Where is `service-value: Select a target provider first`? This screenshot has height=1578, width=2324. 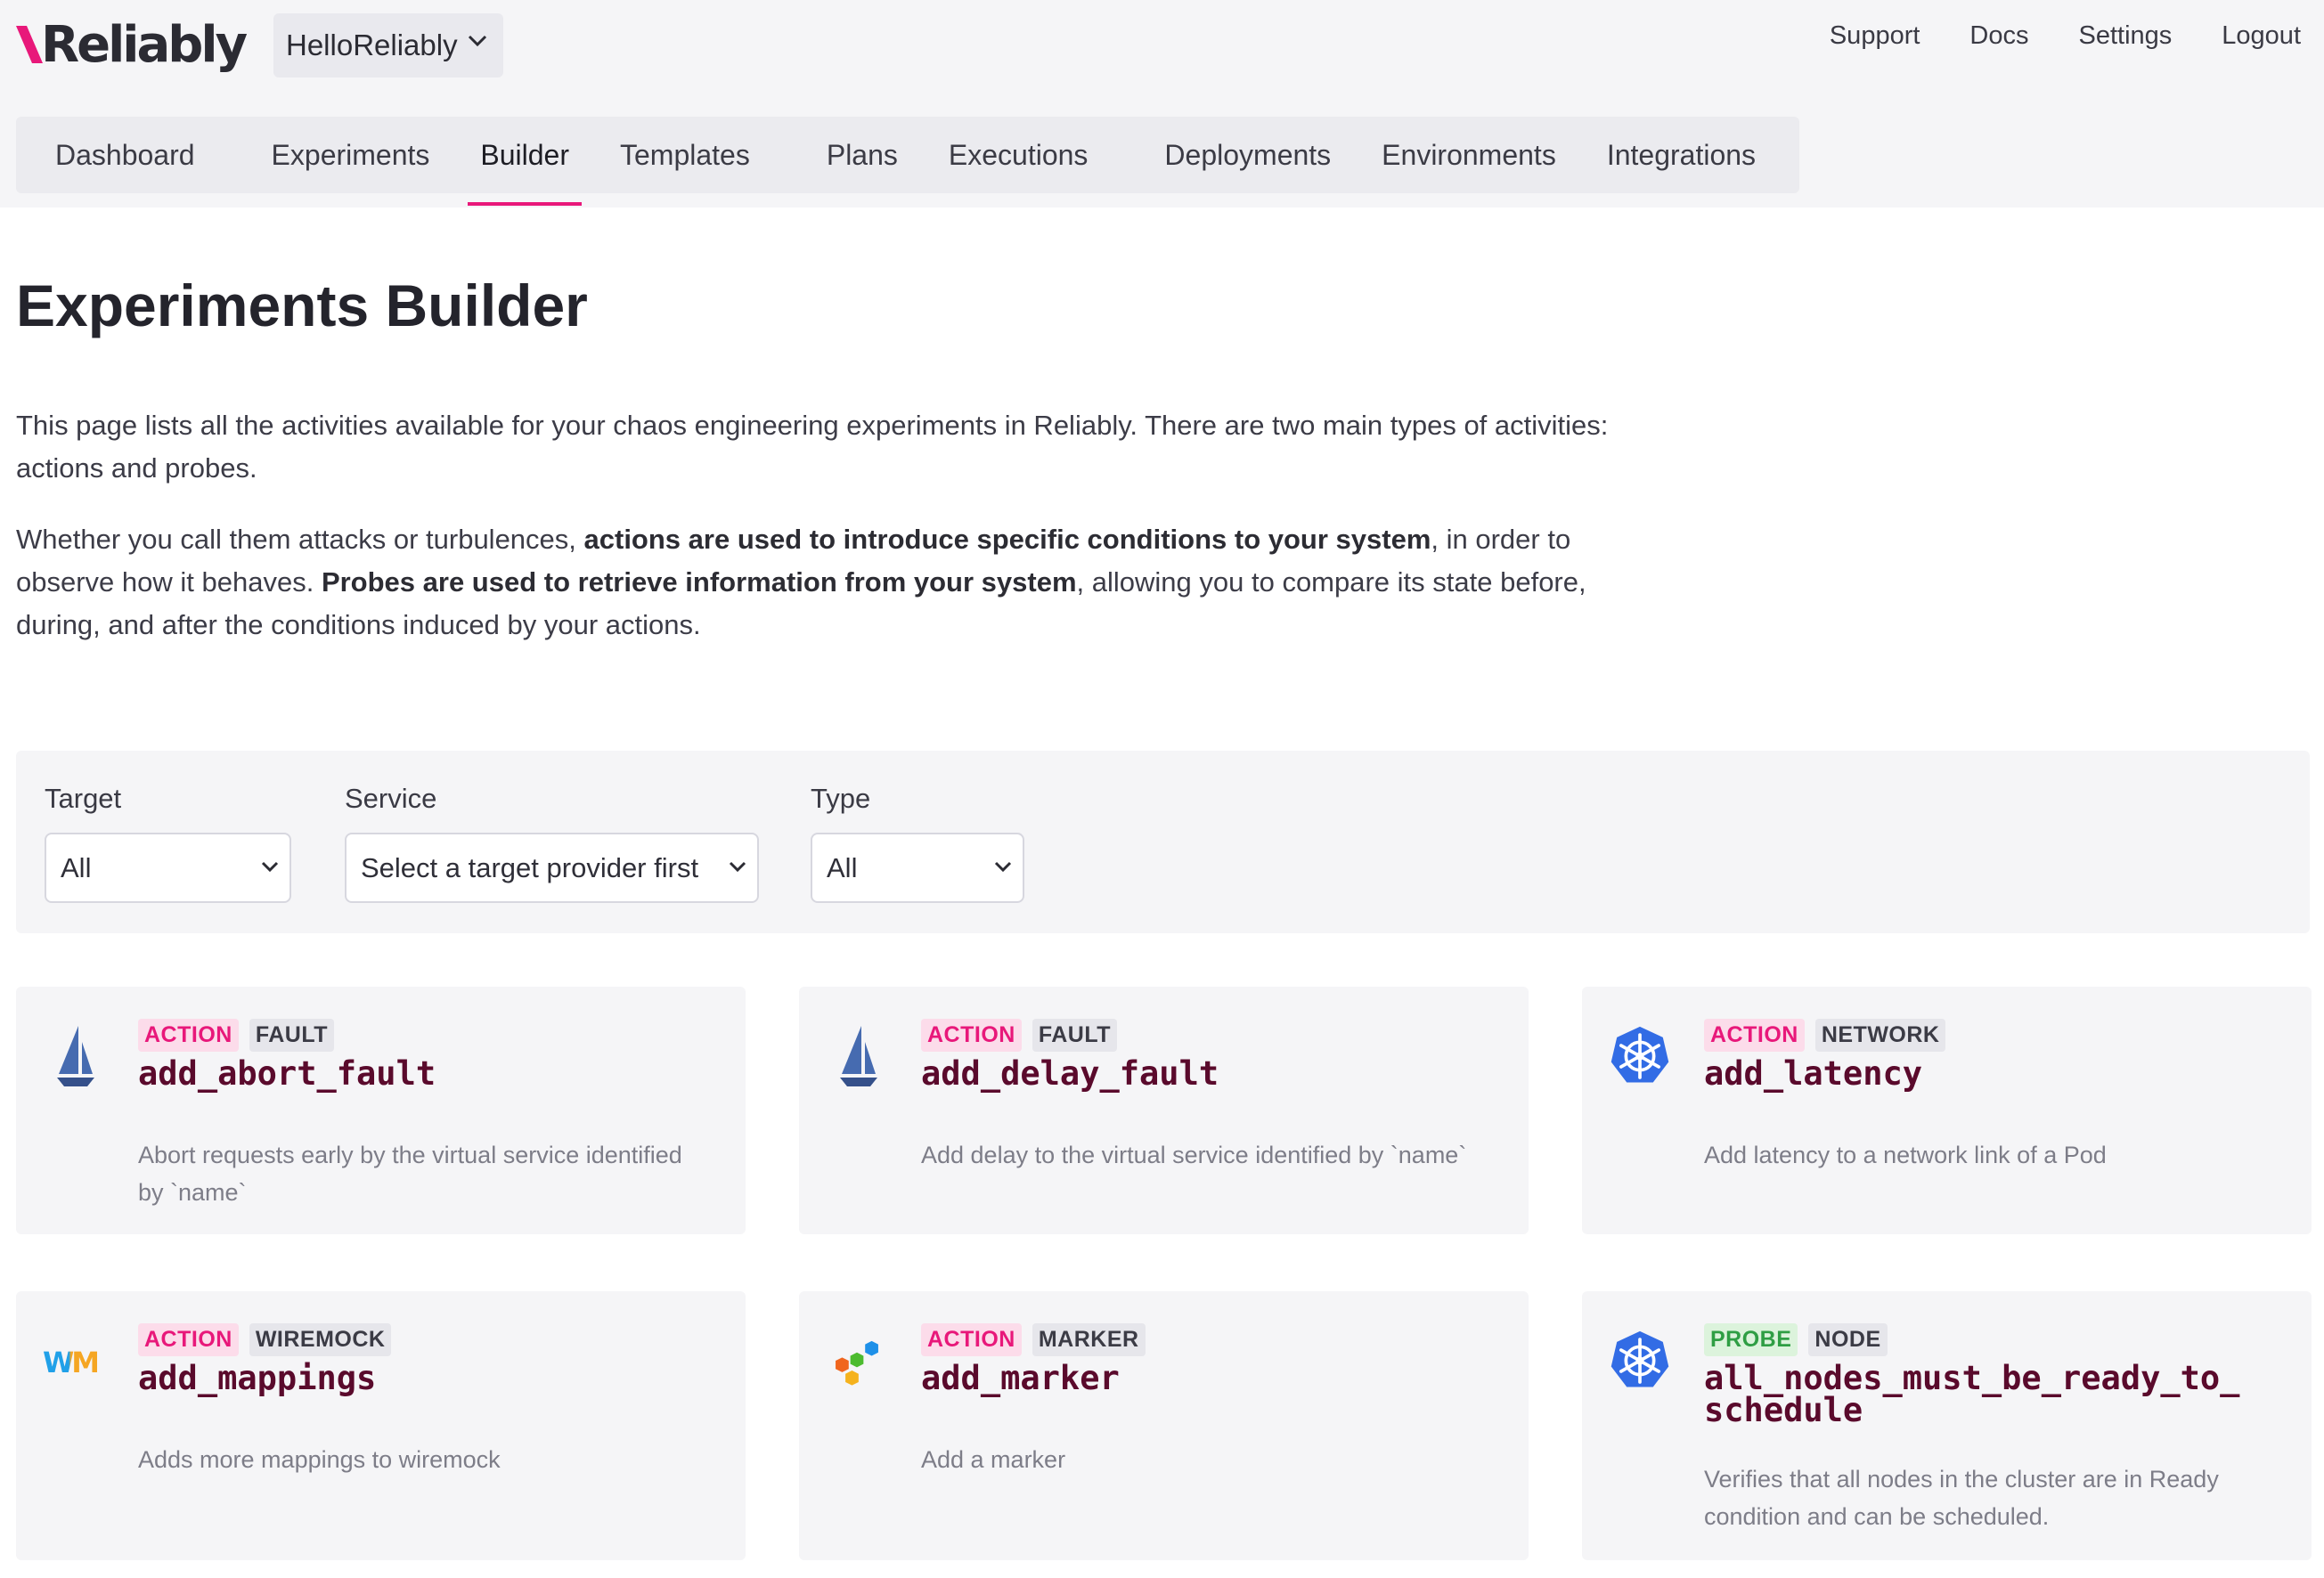 service-value: Select a target provider first is located at coordinates (530, 867).